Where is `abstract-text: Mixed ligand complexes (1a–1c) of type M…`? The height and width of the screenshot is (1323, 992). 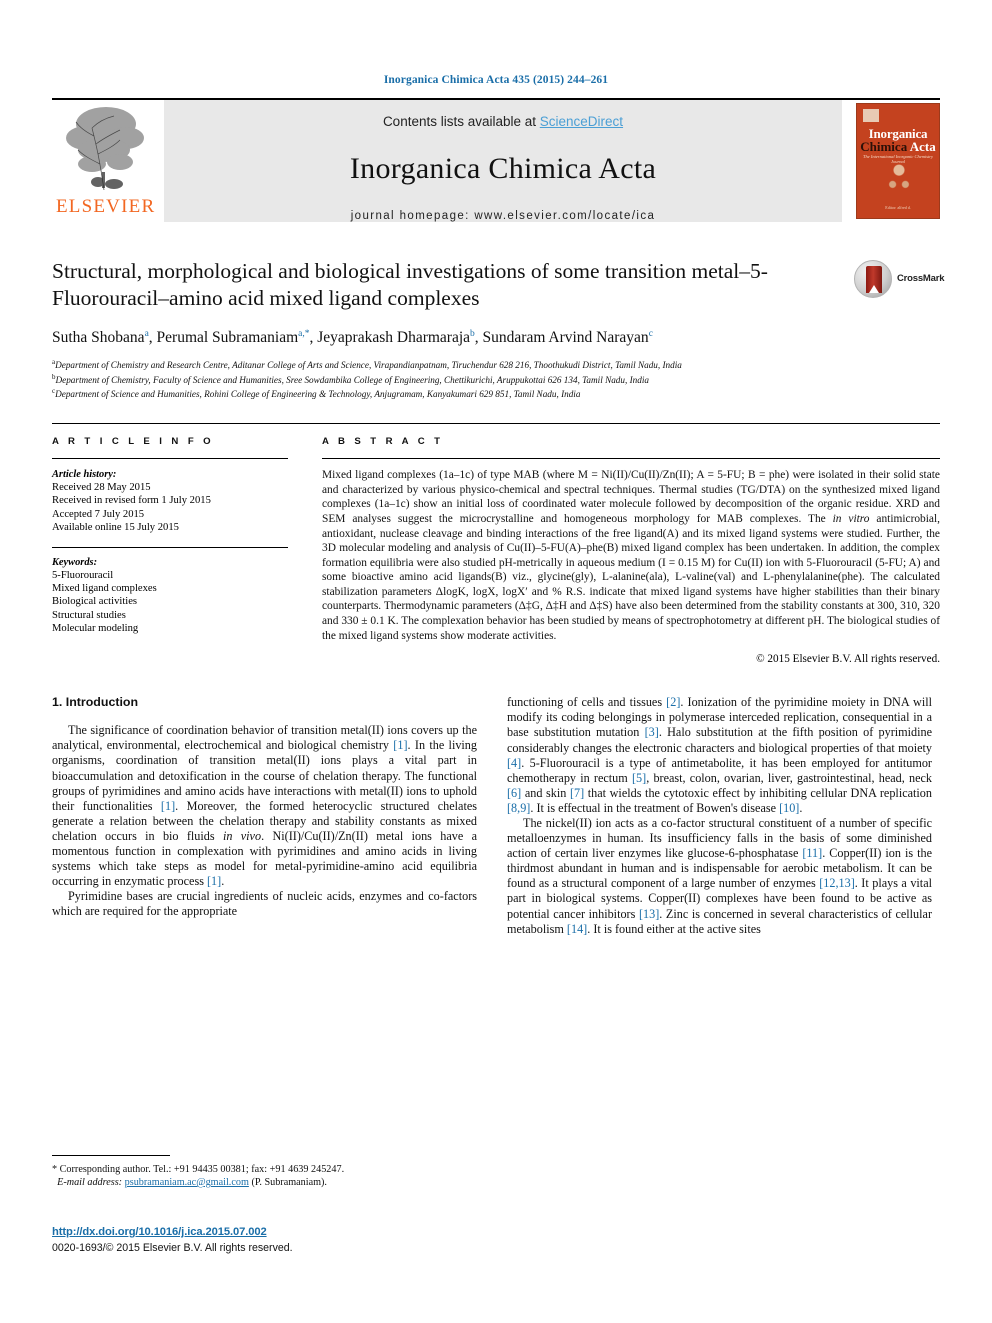
abstract-text: Mixed ligand complexes (1a–1c) of type M… is located at coordinates (631, 555).